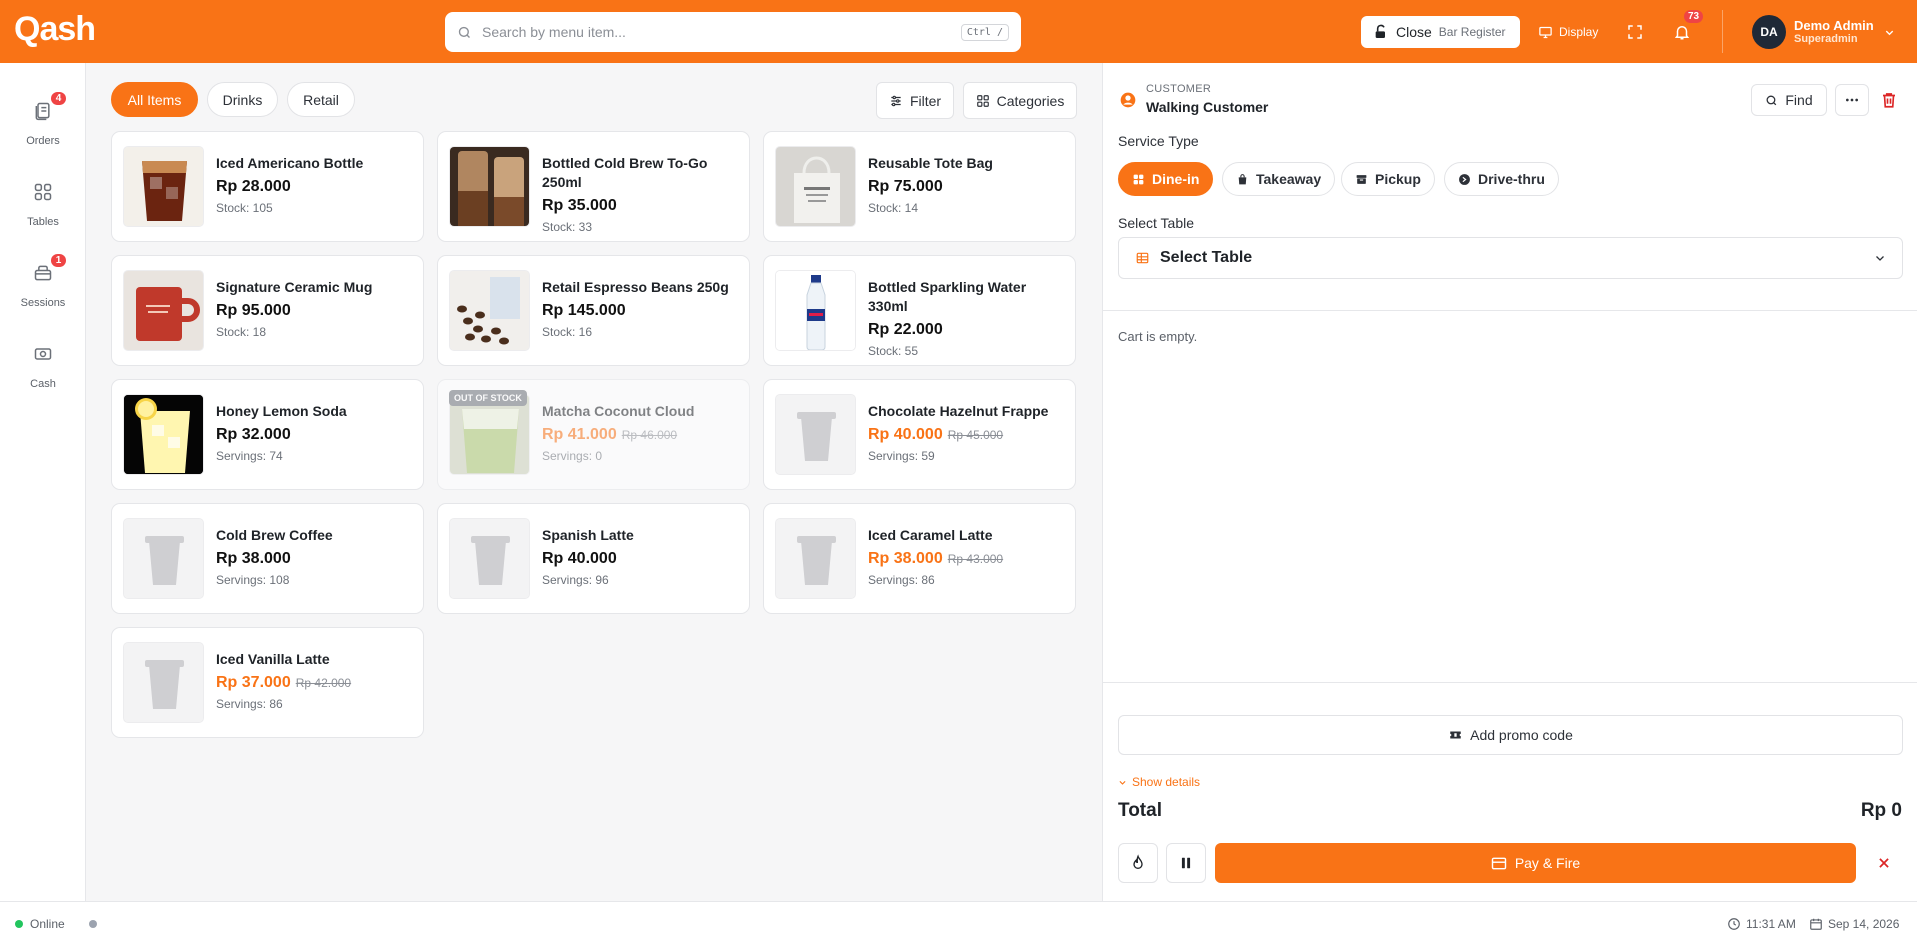 Image resolution: width=1917 pixels, height=946 pixels. Describe the element at coordinates (1816, 924) in the screenshot. I see `calendar-icon` at that location.